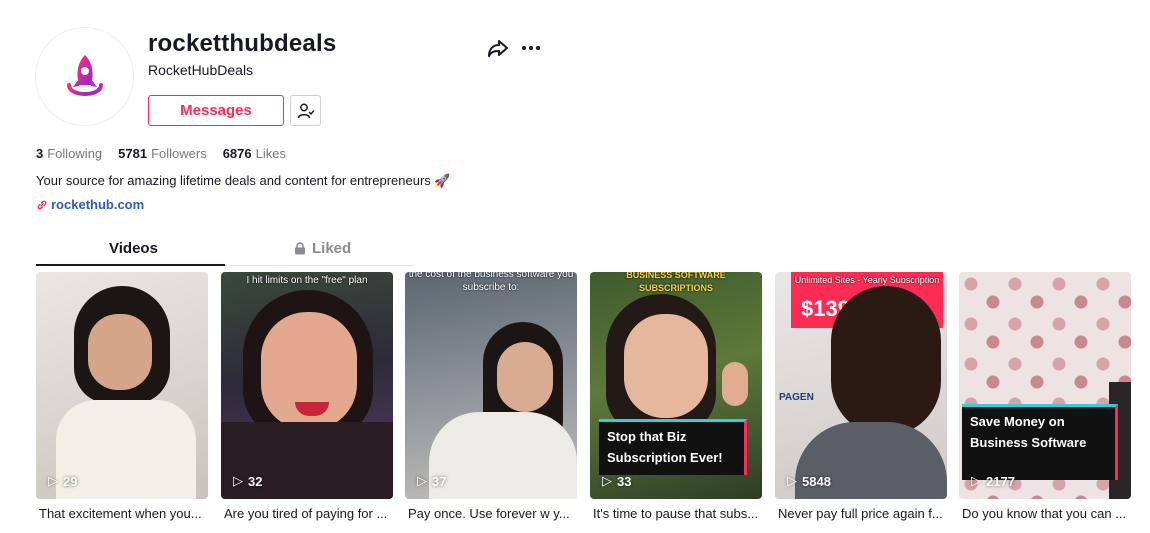 The image size is (1150, 533). I want to click on active-tab-indicator, so click(130, 265).